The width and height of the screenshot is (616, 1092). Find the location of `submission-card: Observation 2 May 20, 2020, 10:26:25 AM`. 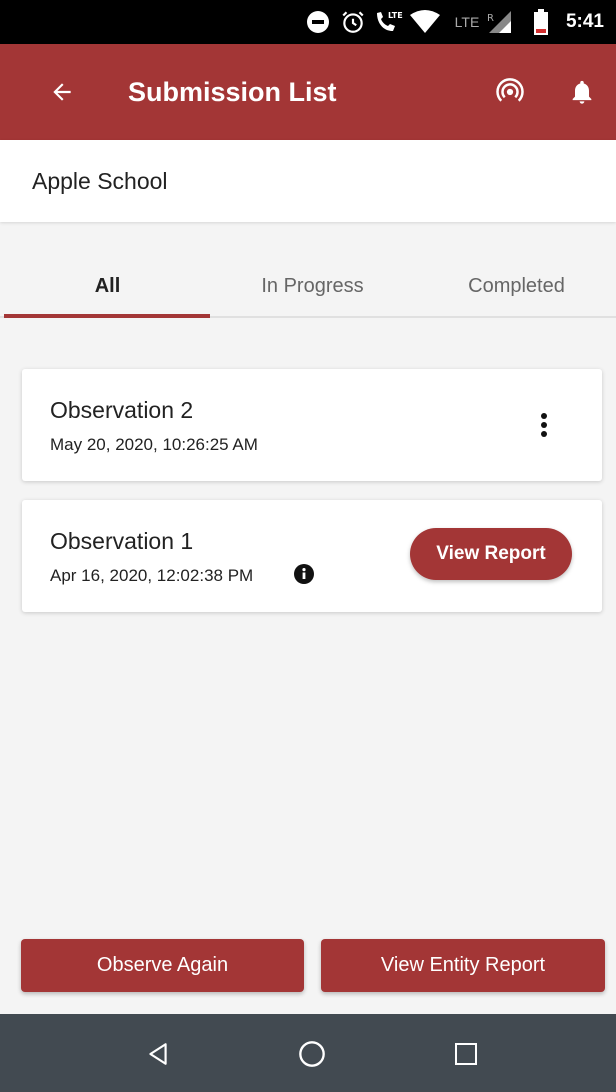

submission-card: Observation 2 May 20, 2020, 10:26:25 AM is located at coordinates (312, 425).